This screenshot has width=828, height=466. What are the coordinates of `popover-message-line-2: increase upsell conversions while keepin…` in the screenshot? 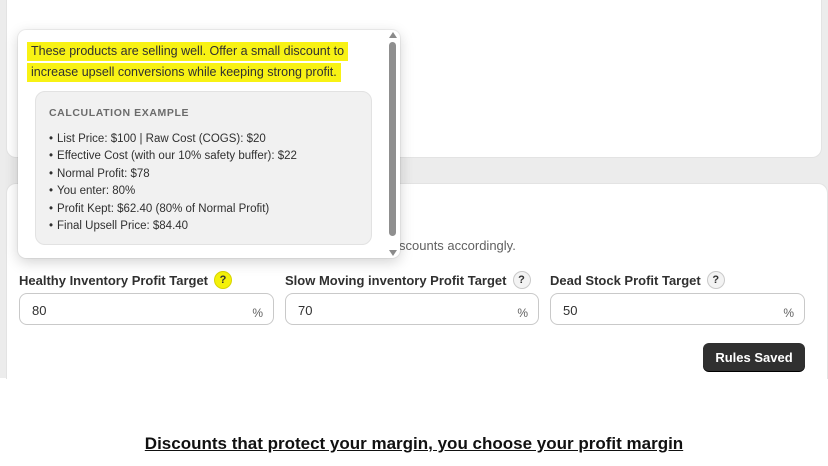 It's located at (184, 72).